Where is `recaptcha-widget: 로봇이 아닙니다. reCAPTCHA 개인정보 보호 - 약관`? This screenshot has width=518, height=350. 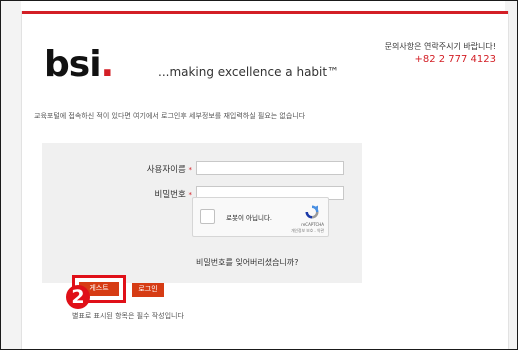
recaptcha-widget: 로봇이 아닙니다. reCAPTCHA 개인정보 보호 - 약관 is located at coordinates (260, 217).